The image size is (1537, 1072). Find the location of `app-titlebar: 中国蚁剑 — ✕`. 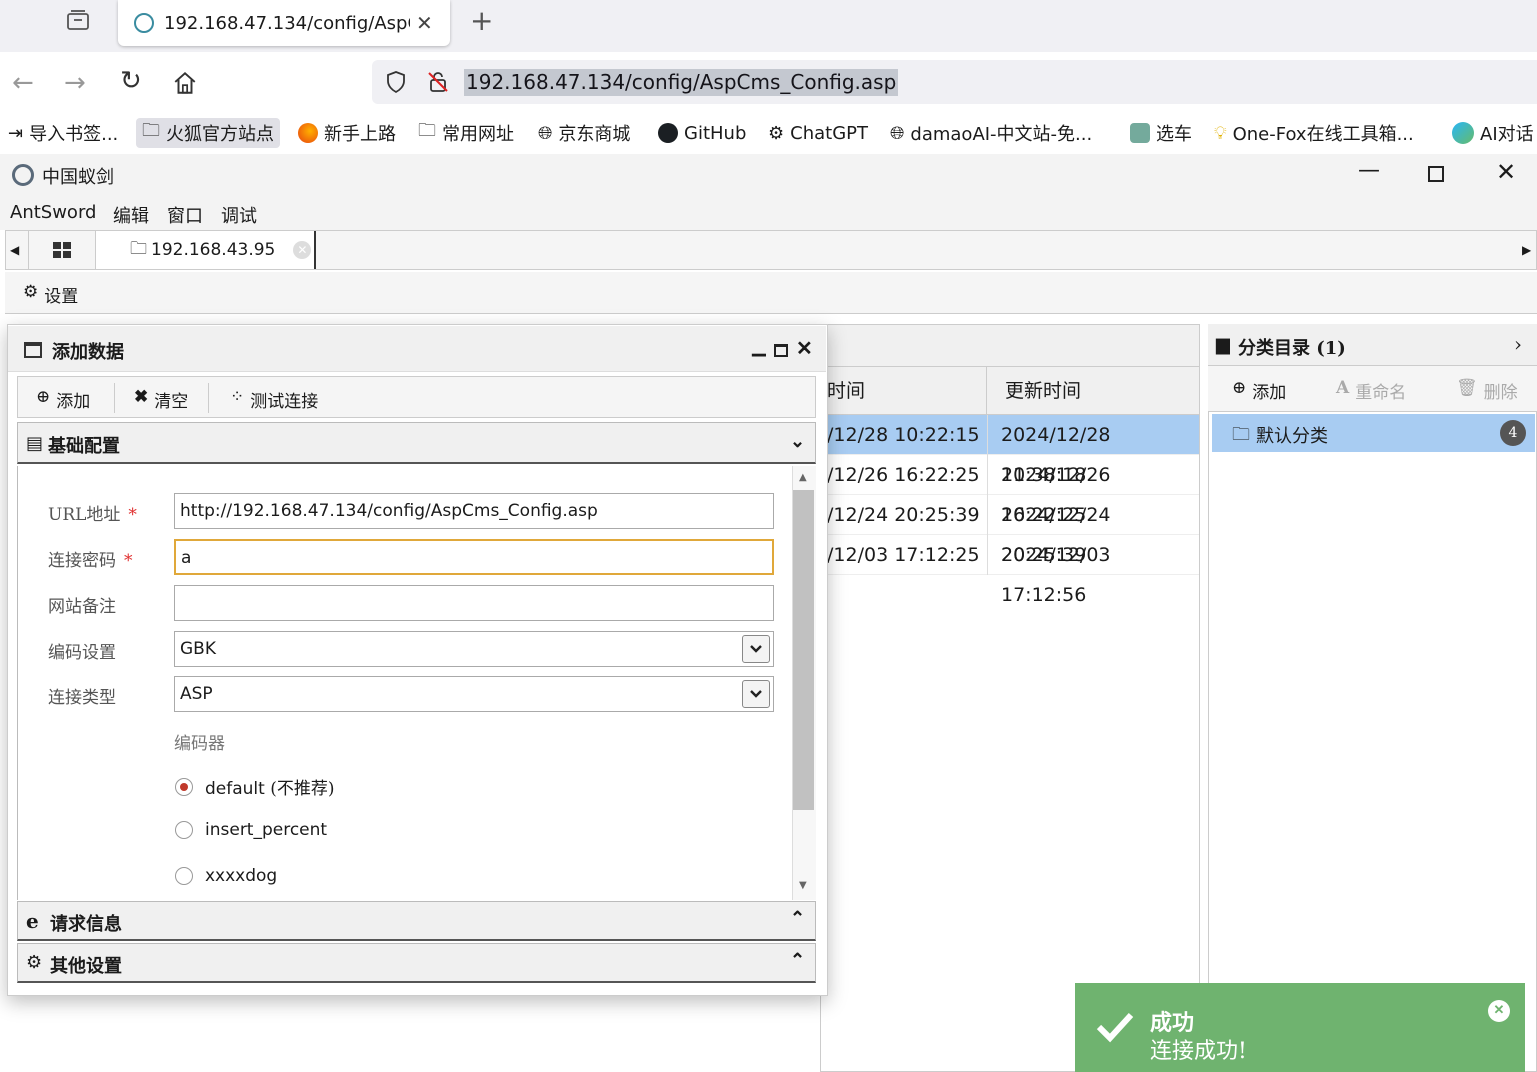

app-titlebar: 中国蚁剑 — ✕ is located at coordinates (768, 175).